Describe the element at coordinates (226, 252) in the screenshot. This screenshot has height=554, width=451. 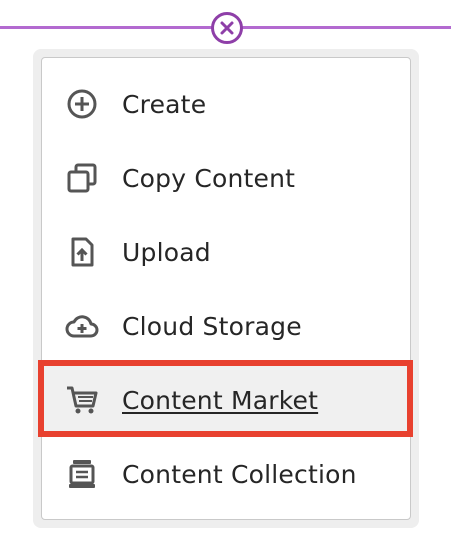
I see `menu-item-upload: Upload` at that location.